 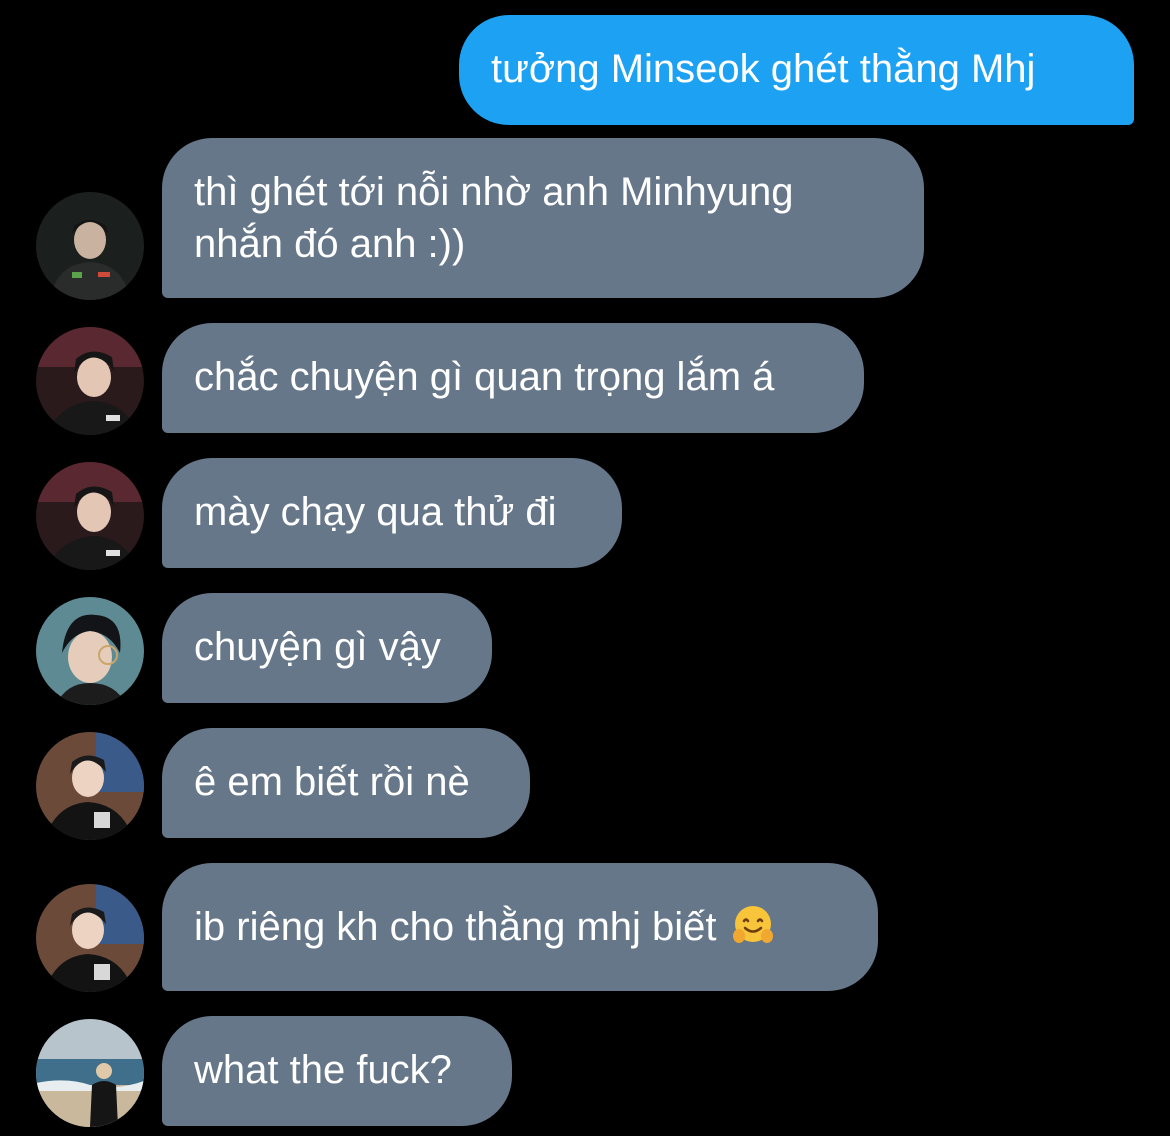 I want to click on message-text: mày chạy qua thử đi, so click(x=375, y=512).